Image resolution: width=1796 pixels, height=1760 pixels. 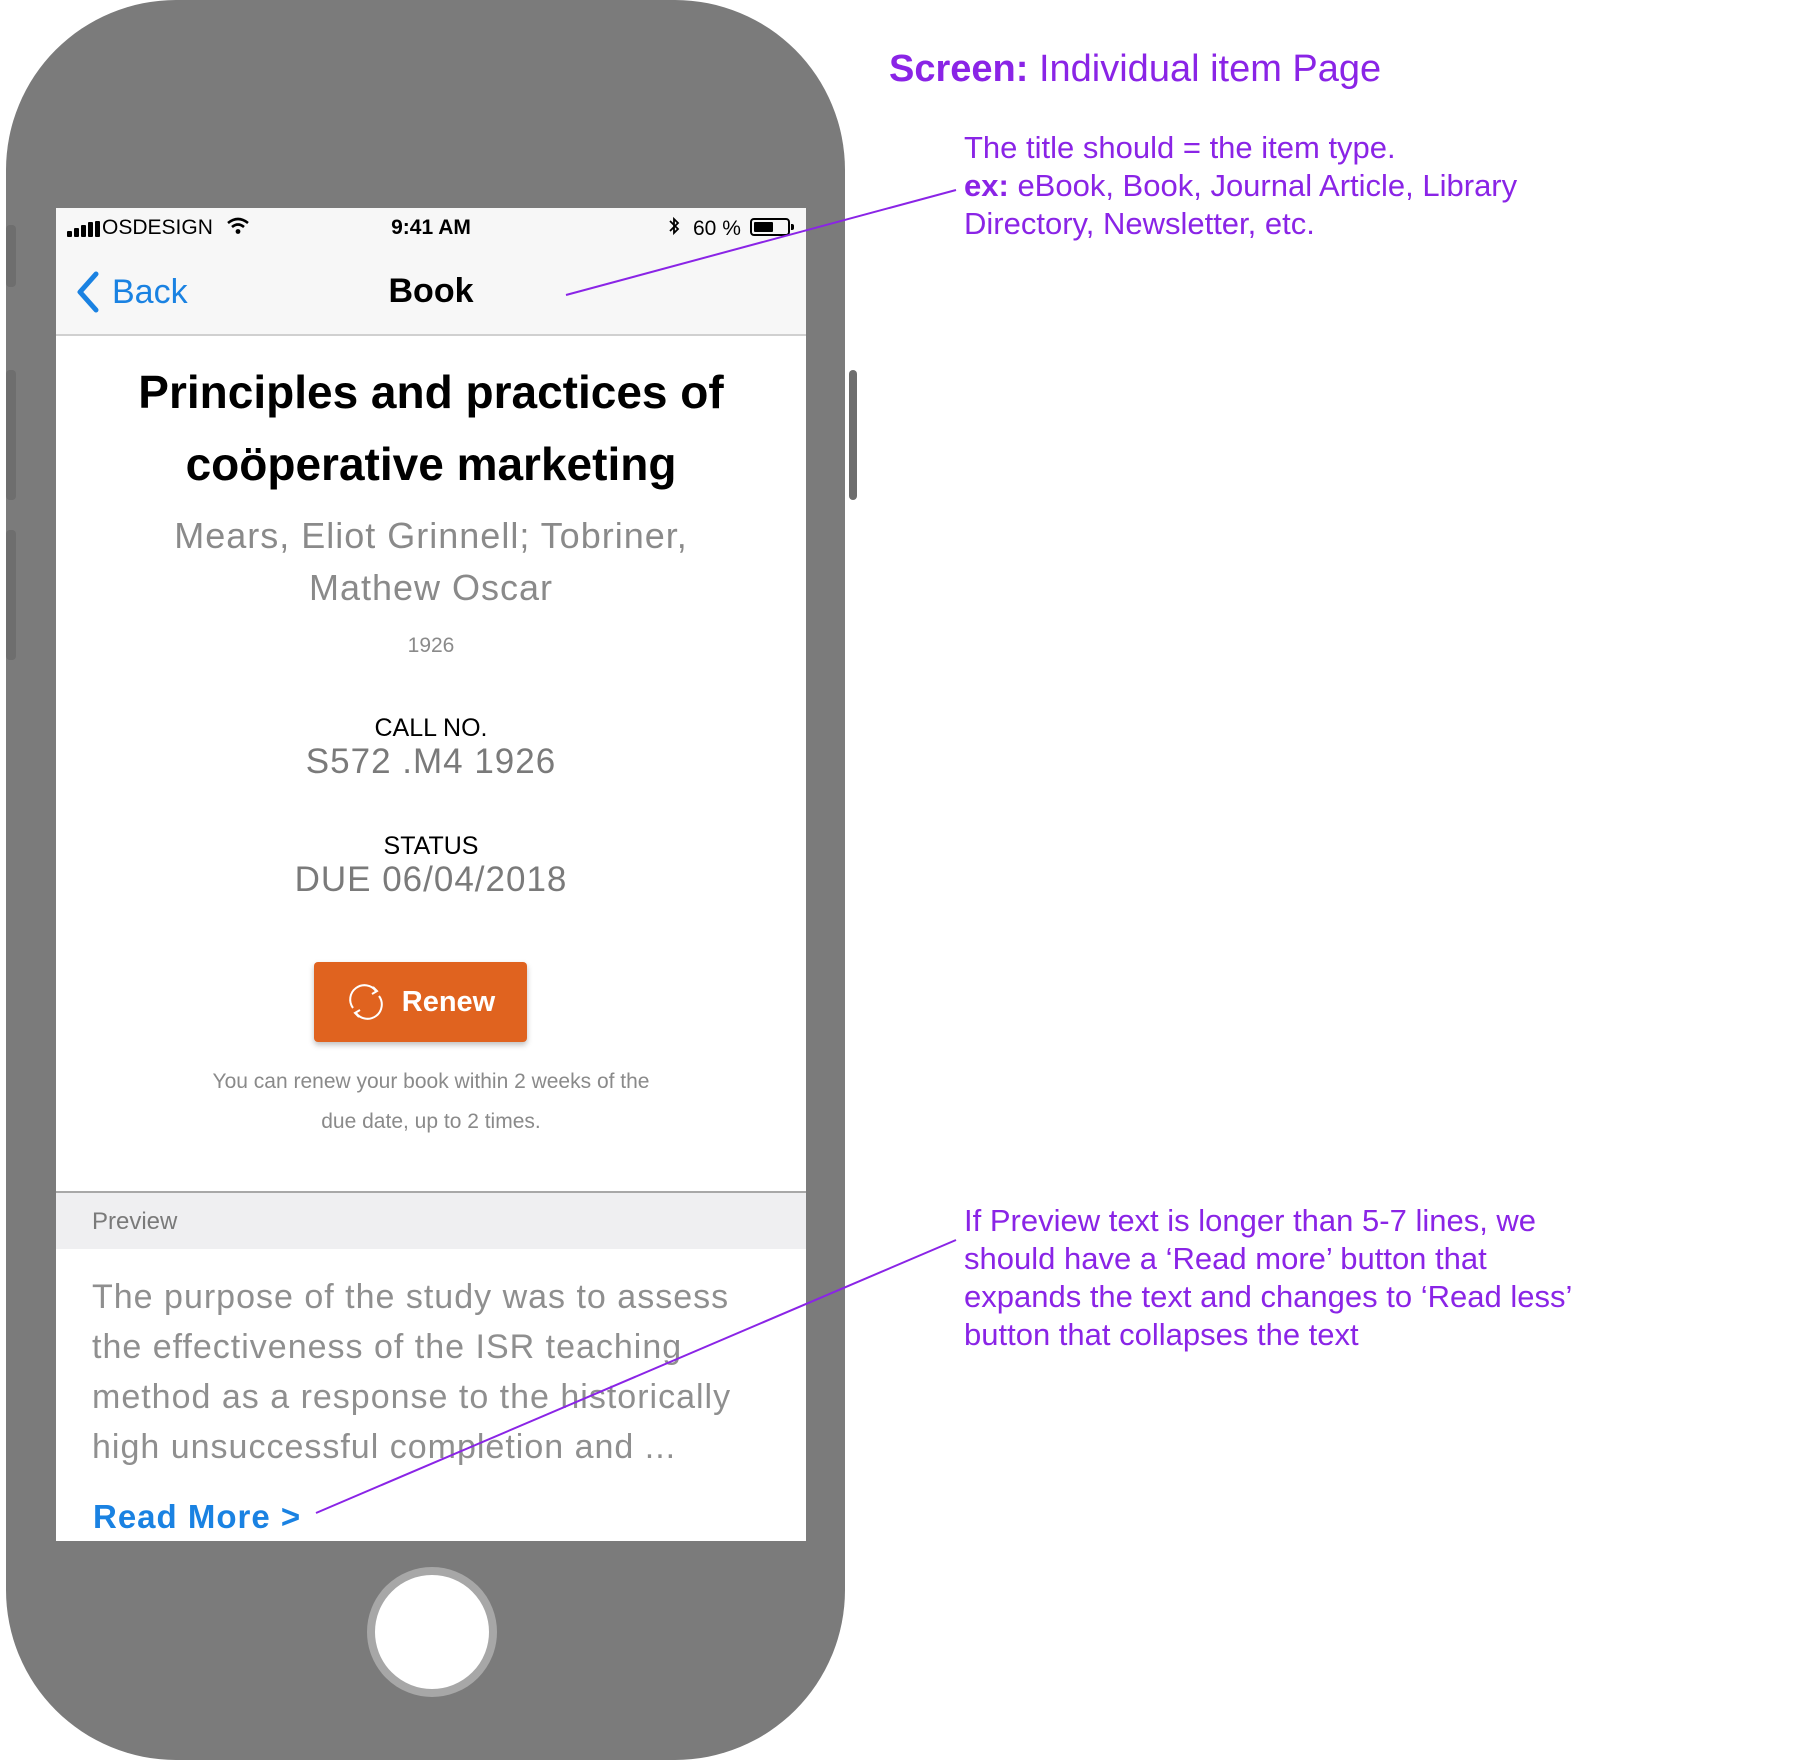 What do you see at coordinates (432, 1632) in the screenshot?
I see `home-button` at bounding box center [432, 1632].